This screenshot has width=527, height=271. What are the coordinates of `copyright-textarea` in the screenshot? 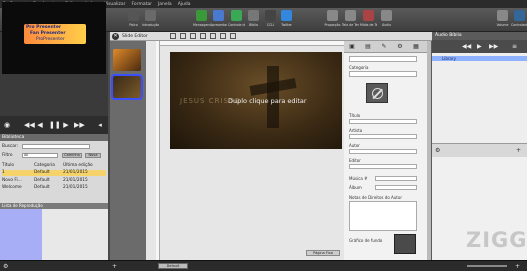 It's located at (383, 216).